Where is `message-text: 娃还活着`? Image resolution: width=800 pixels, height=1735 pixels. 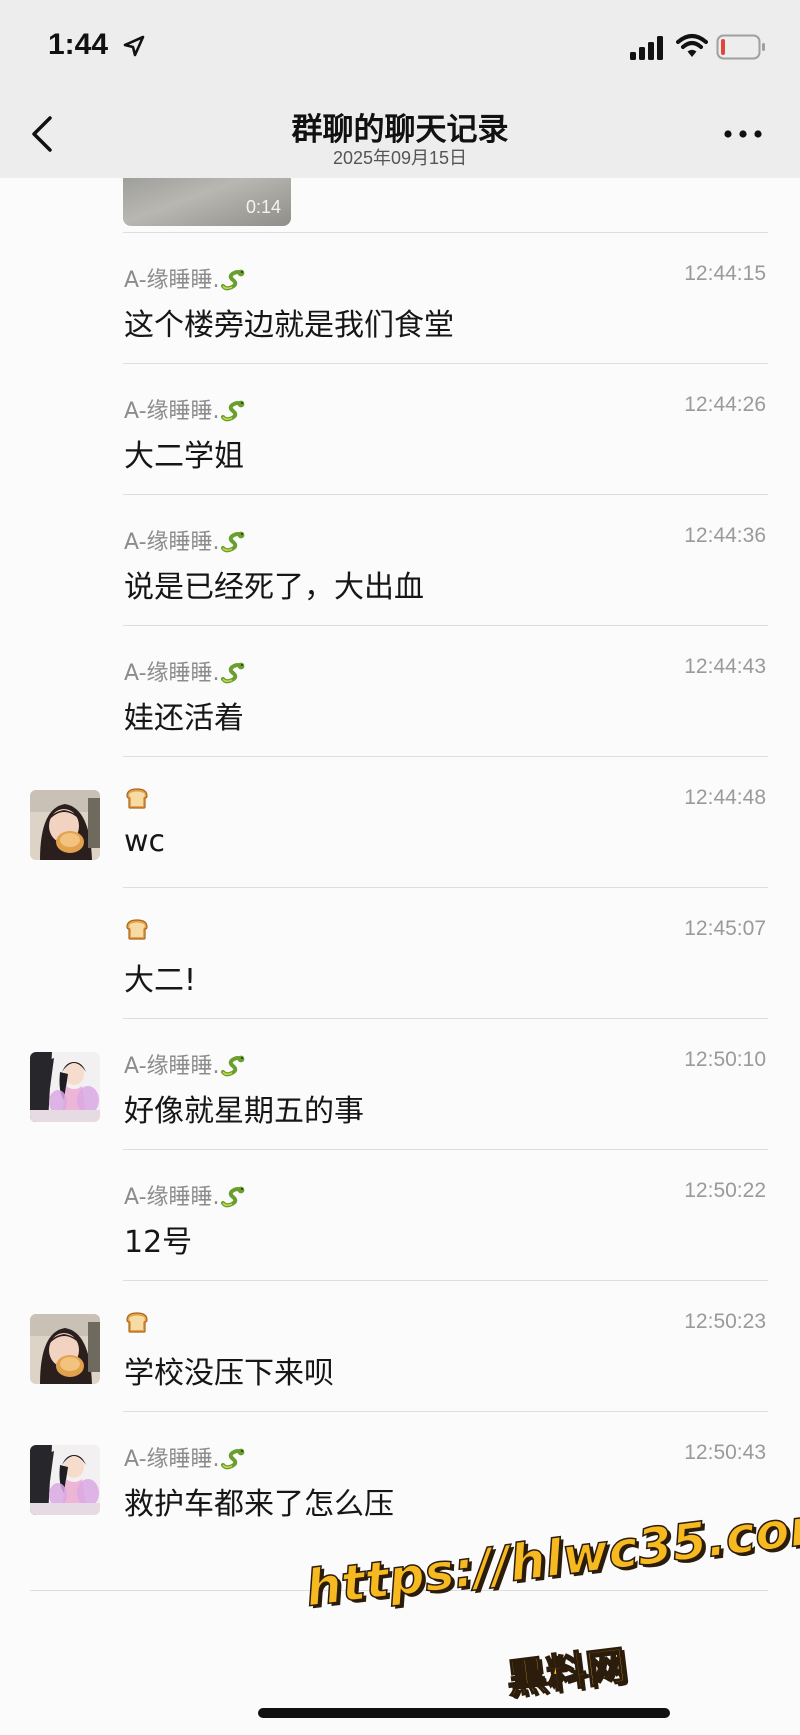 message-text: 娃还活着 is located at coordinates (184, 718).